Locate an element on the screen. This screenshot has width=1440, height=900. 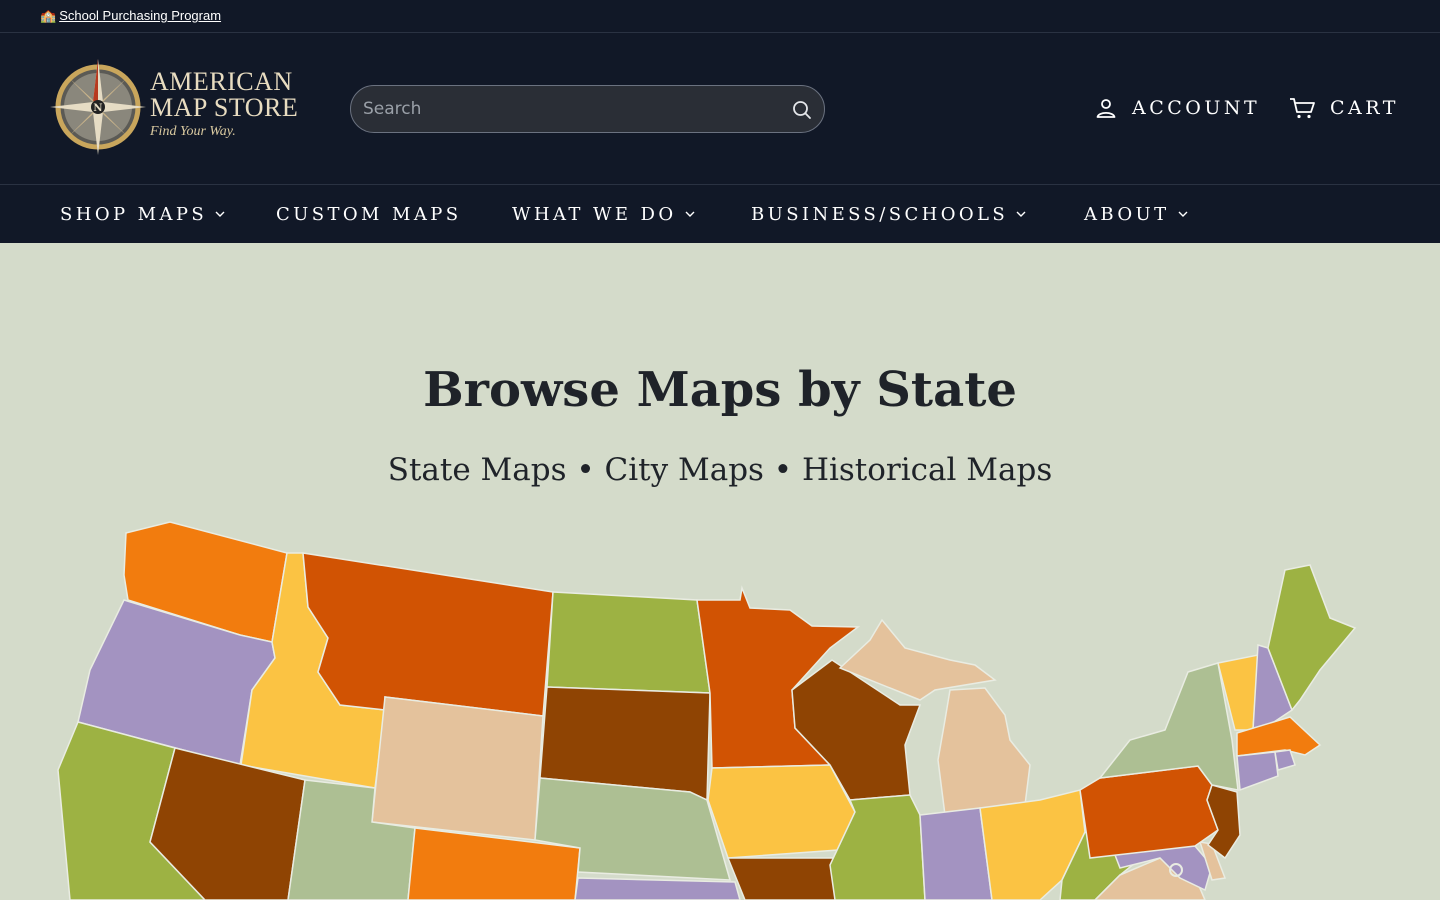
nav-what-we-do-label: WHAT WE DO is located at coordinates (594, 214).